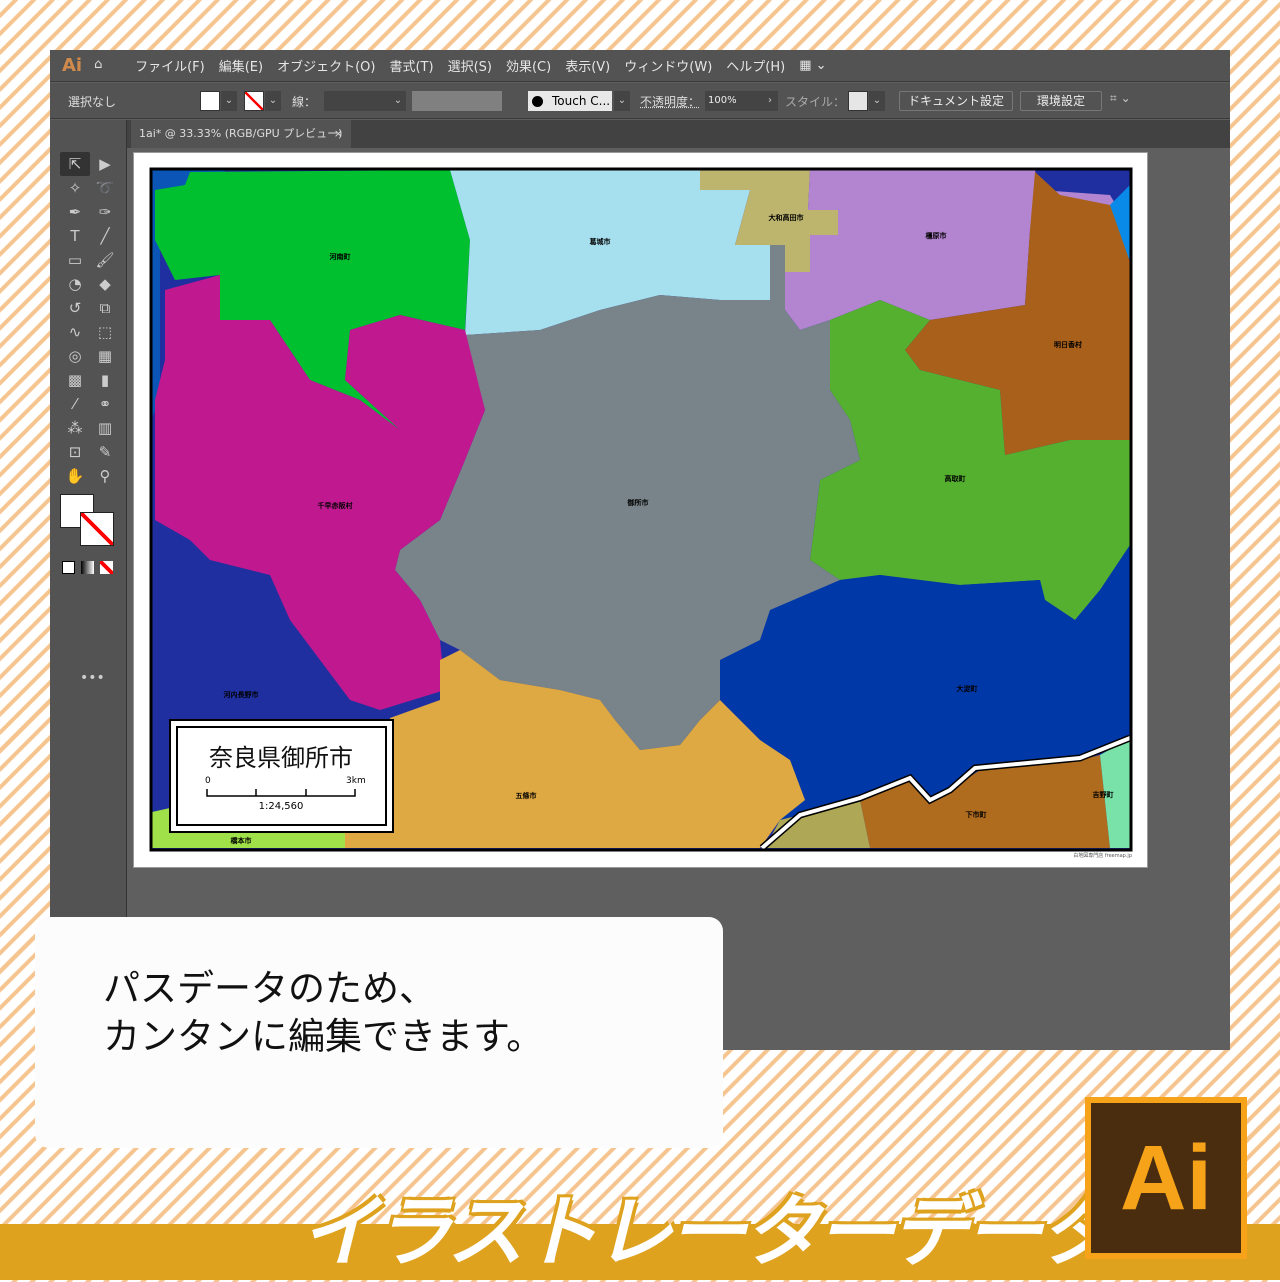 Image resolution: width=1280 pixels, height=1282 pixels. What do you see at coordinates (269, 988) in the screenshot?
I see `caption-line: パスデータのため、` at bounding box center [269, 988].